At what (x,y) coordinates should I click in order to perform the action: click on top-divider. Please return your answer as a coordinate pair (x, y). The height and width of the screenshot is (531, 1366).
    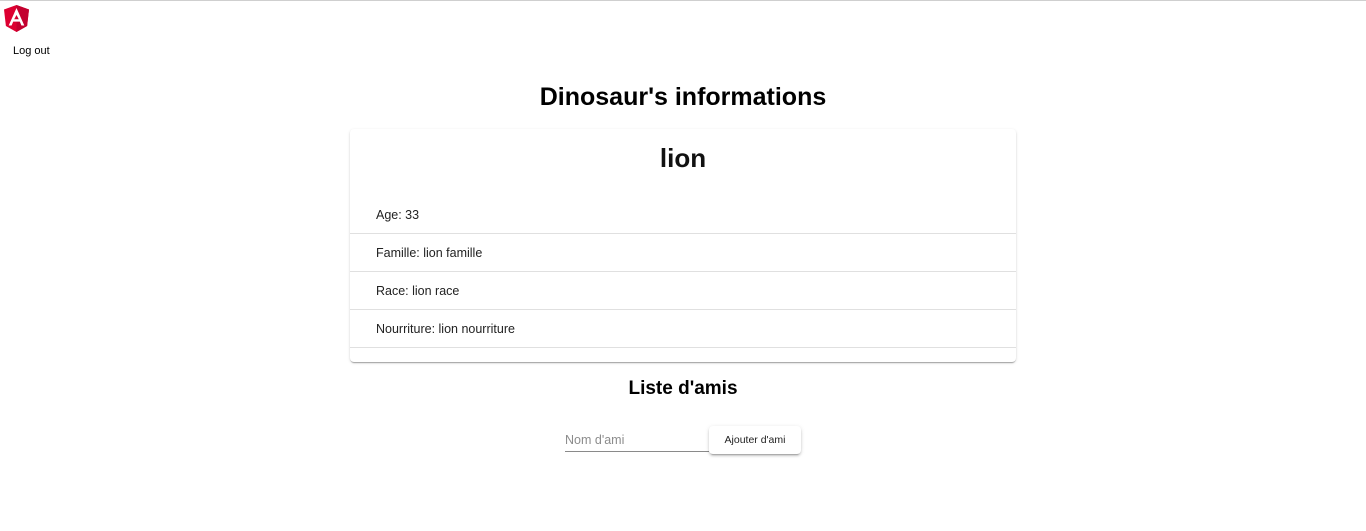
    Looking at the image, I should click on (683, 0).